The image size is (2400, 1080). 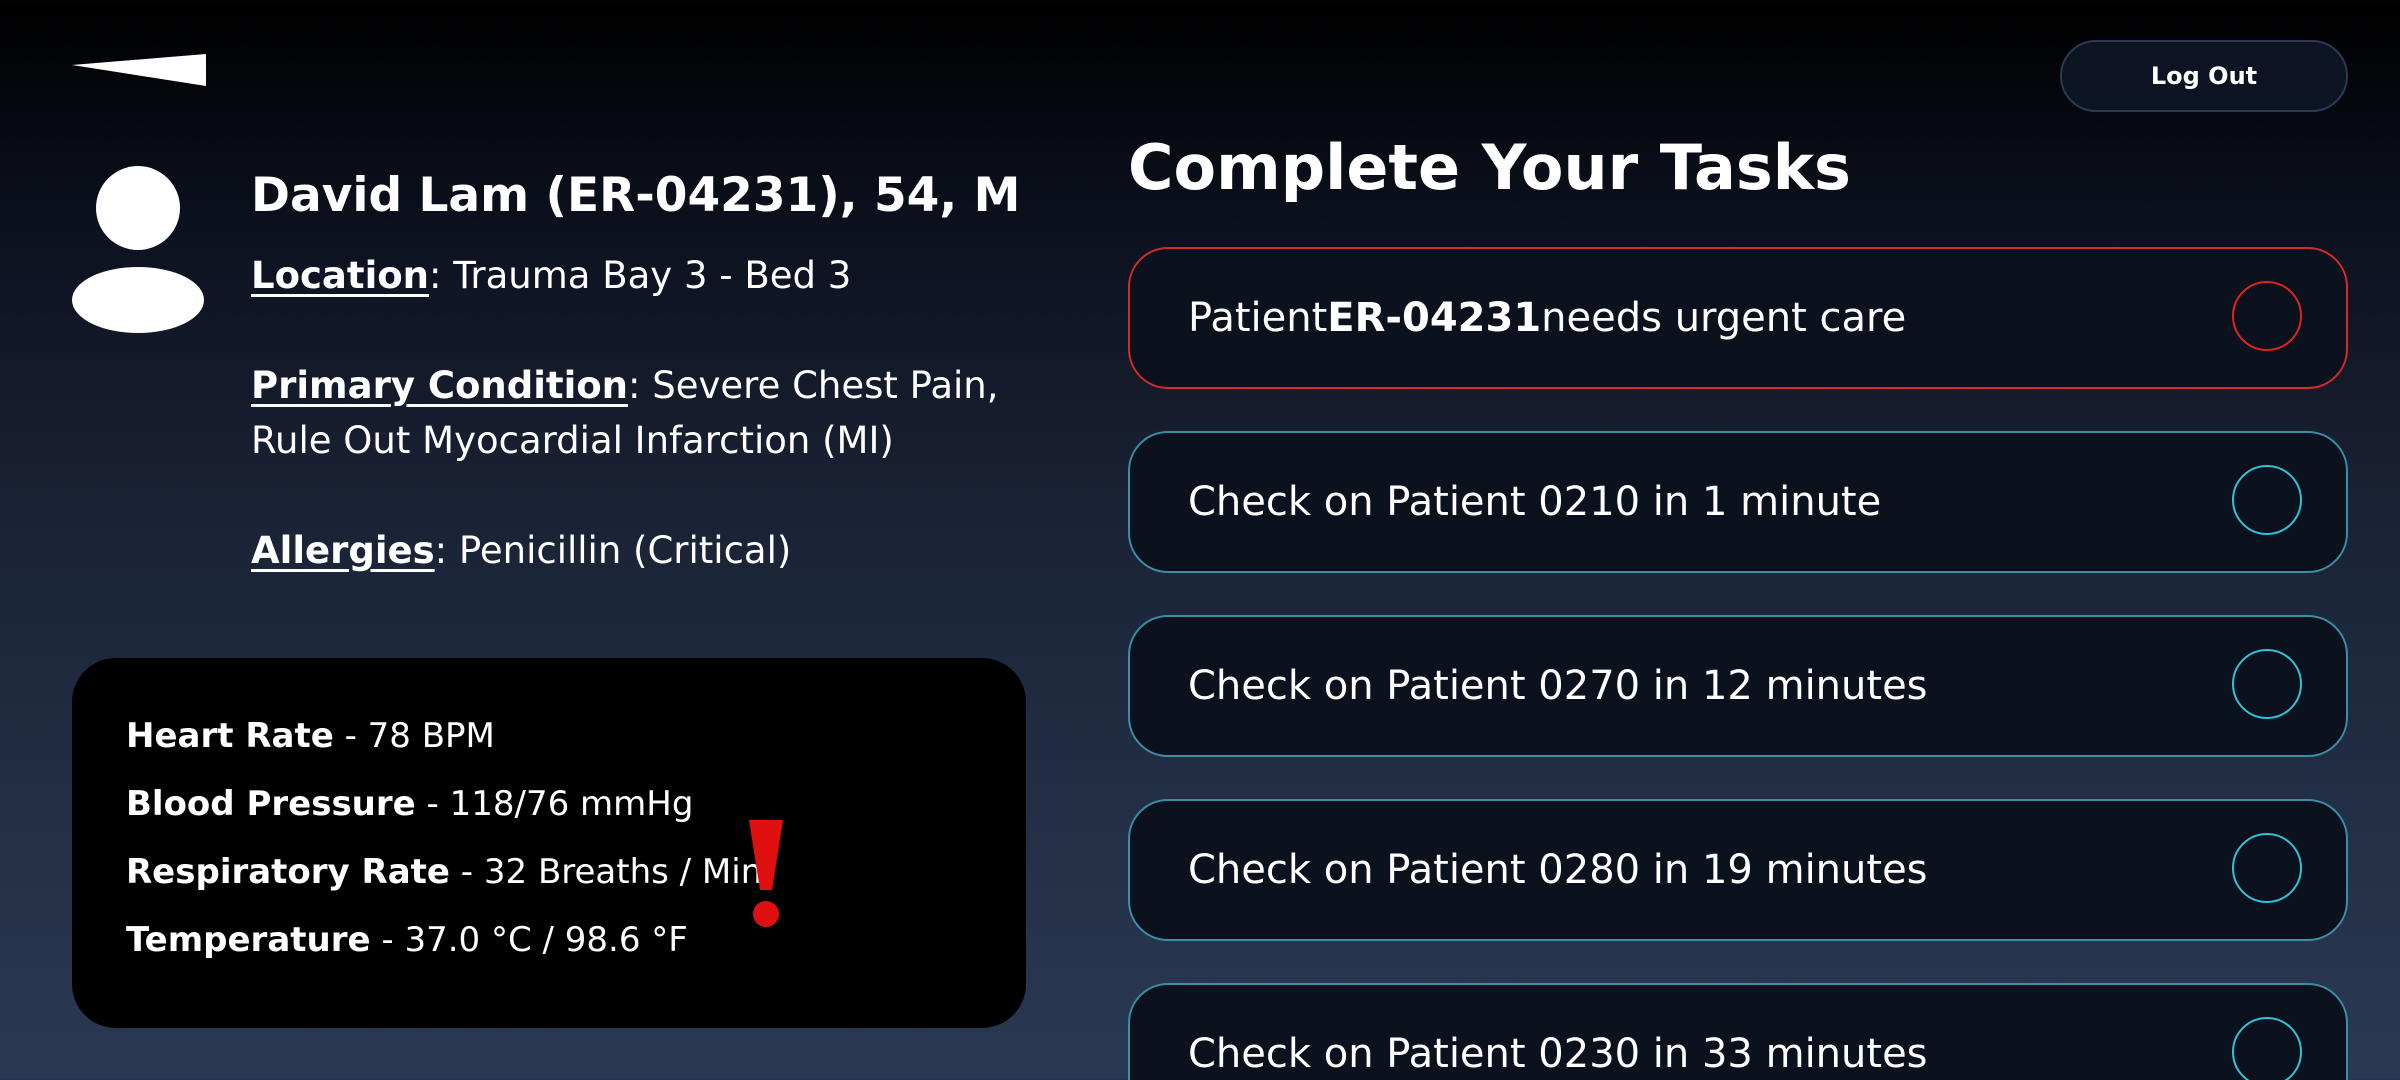 What do you see at coordinates (140, 70) in the screenshot?
I see `back-wedge-icon` at bounding box center [140, 70].